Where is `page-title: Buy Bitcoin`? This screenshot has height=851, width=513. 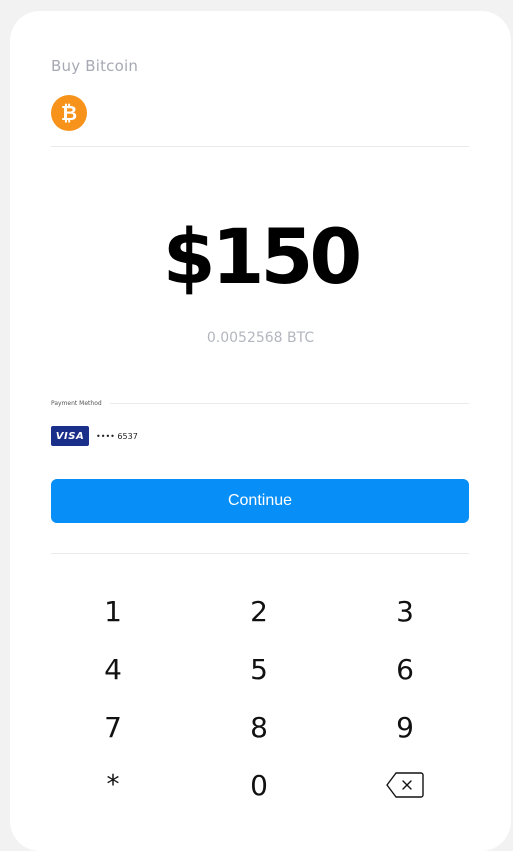
page-title: Buy Bitcoin is located at coordinates (95, 66).